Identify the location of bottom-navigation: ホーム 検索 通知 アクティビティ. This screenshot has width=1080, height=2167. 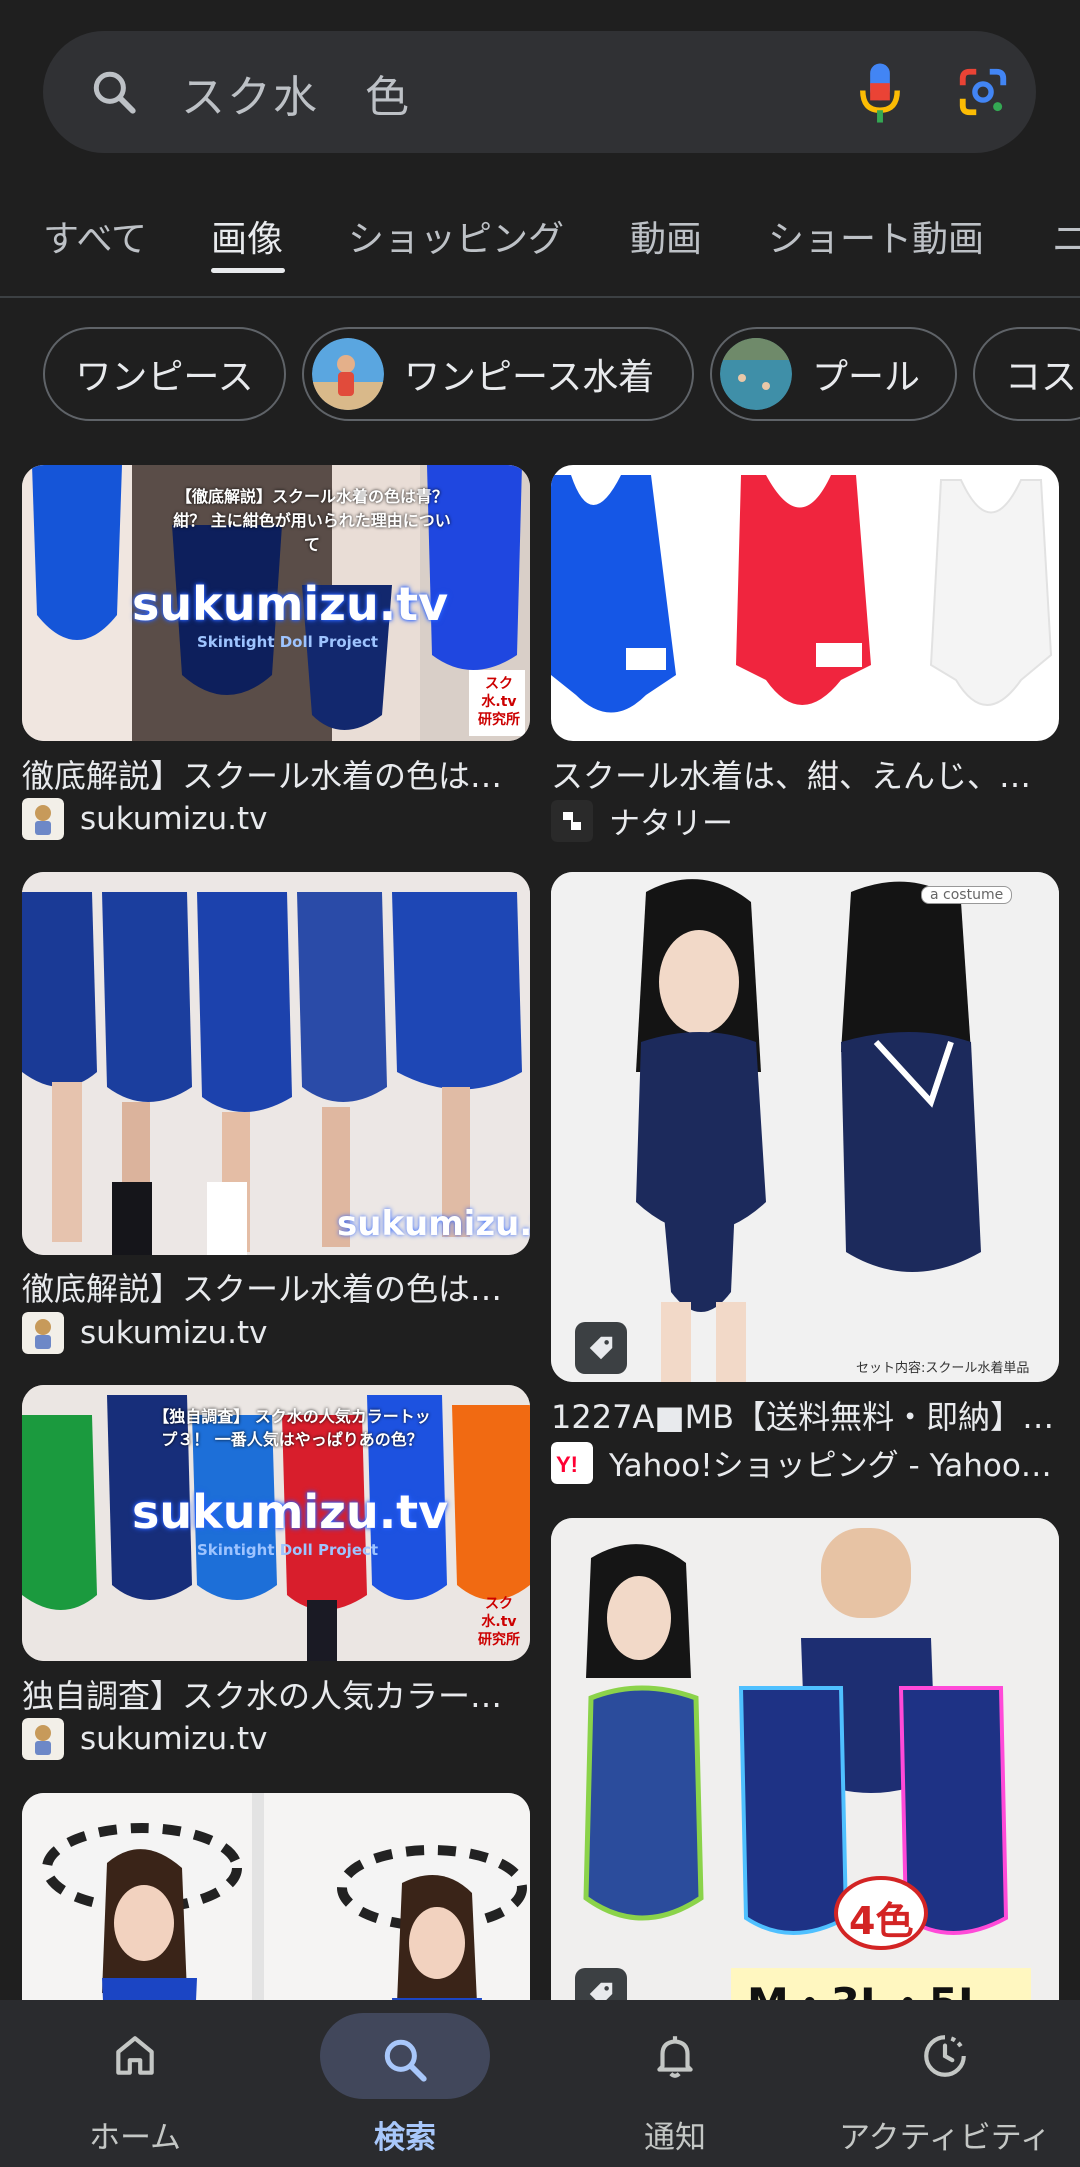
(540, 2083).